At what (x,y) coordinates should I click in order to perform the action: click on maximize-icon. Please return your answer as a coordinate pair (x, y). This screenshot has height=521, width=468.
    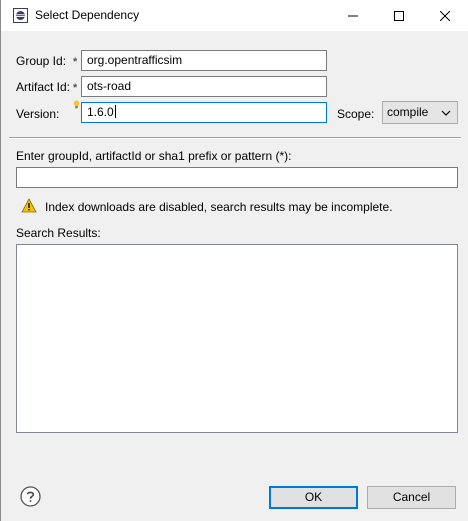
    Looking at the image, I should click on (399, 15).